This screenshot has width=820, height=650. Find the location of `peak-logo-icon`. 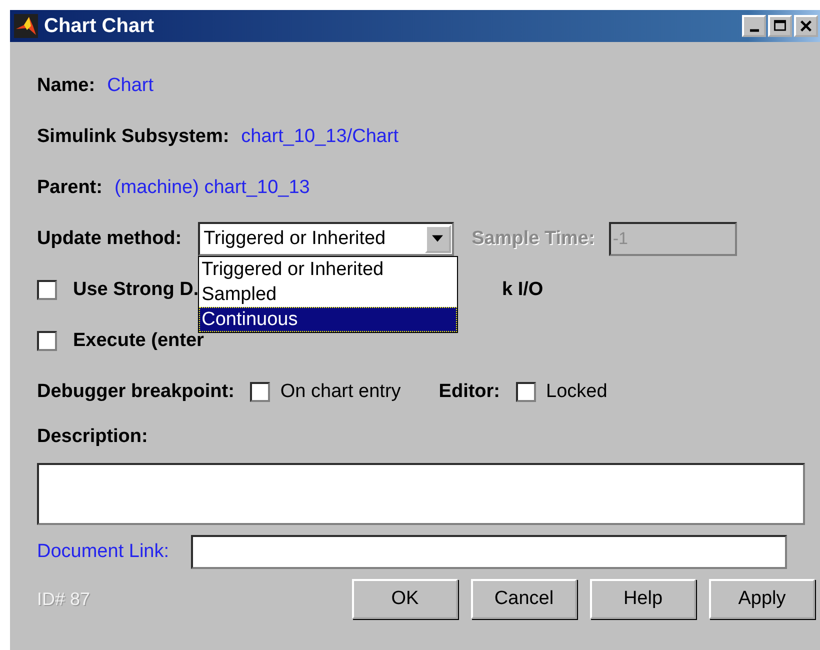

peak-logo-icon is located at coordinates (26, 26).